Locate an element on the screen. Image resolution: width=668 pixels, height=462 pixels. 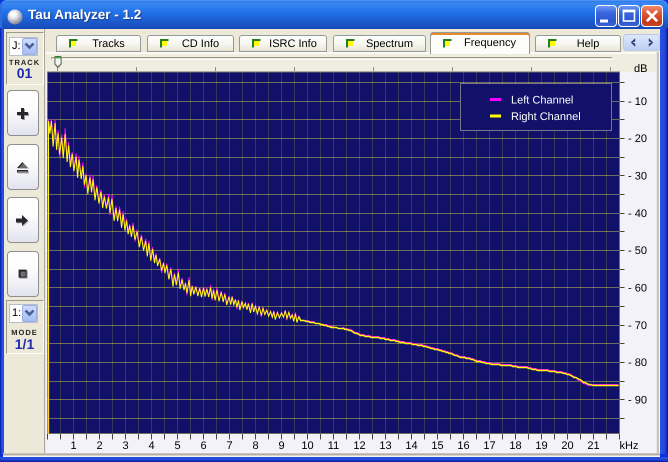
svg-text: - 70 is located at coordinates (637, 326).